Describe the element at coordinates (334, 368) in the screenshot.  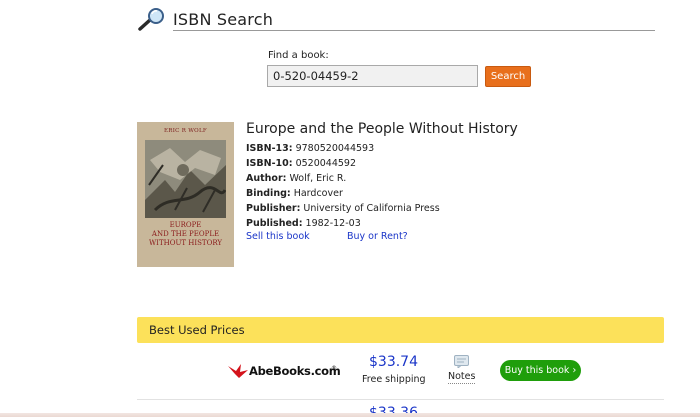
I see `registered-mark: ®` at that location.